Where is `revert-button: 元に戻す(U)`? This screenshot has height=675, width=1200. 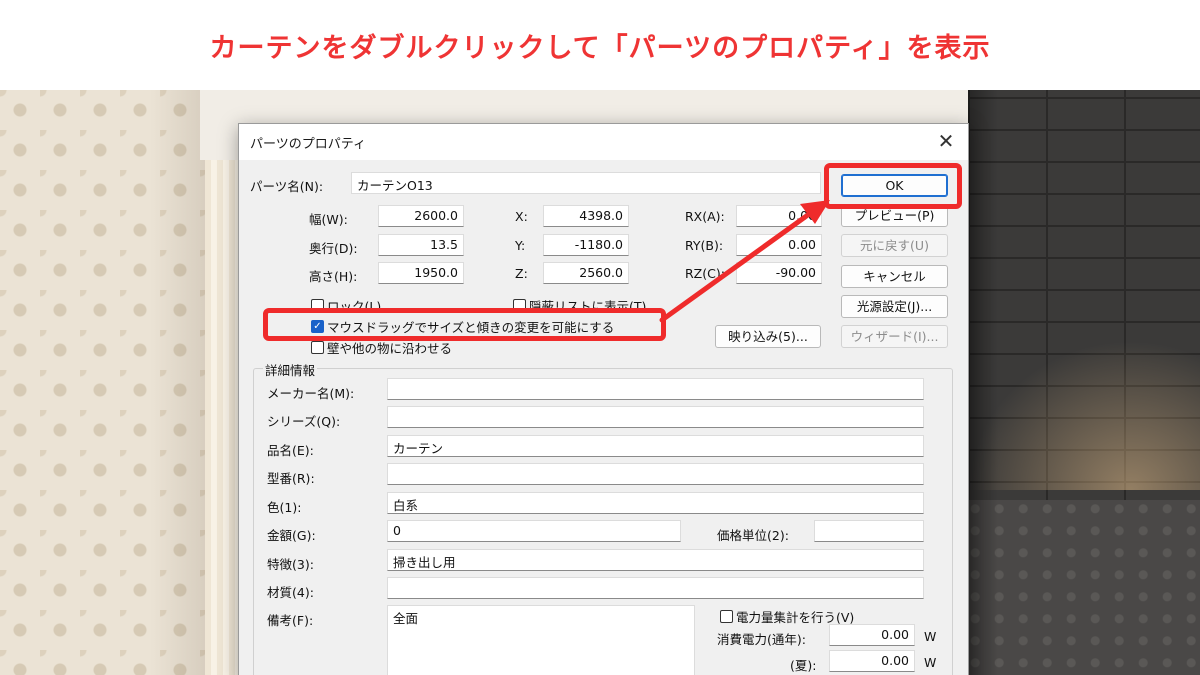 revert-button: 元に戻す(U) is located at coordinates (894, 245).